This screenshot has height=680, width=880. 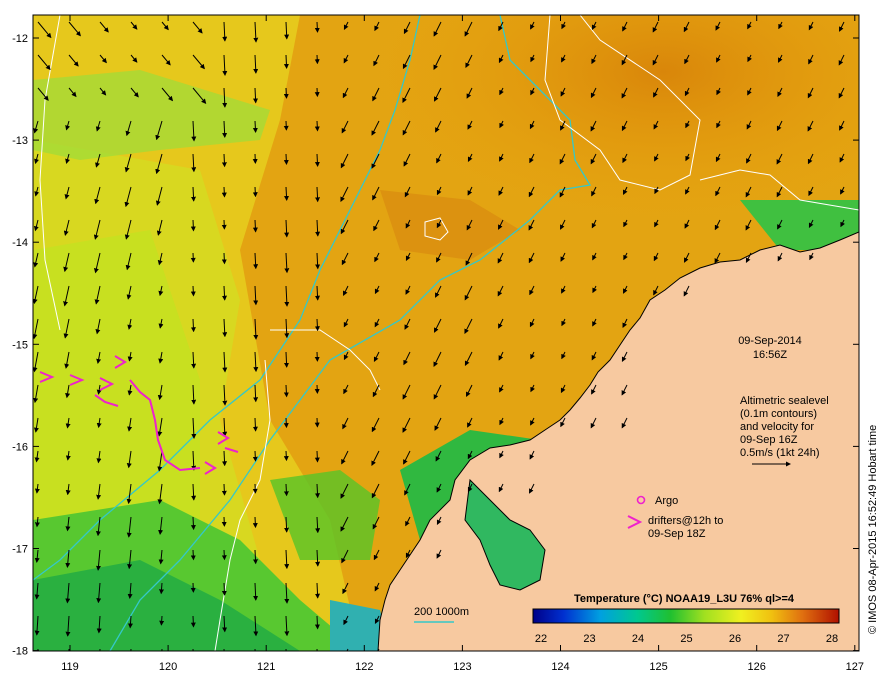 I want to click on y-tick-label: -12, so click(x=20, y=39).